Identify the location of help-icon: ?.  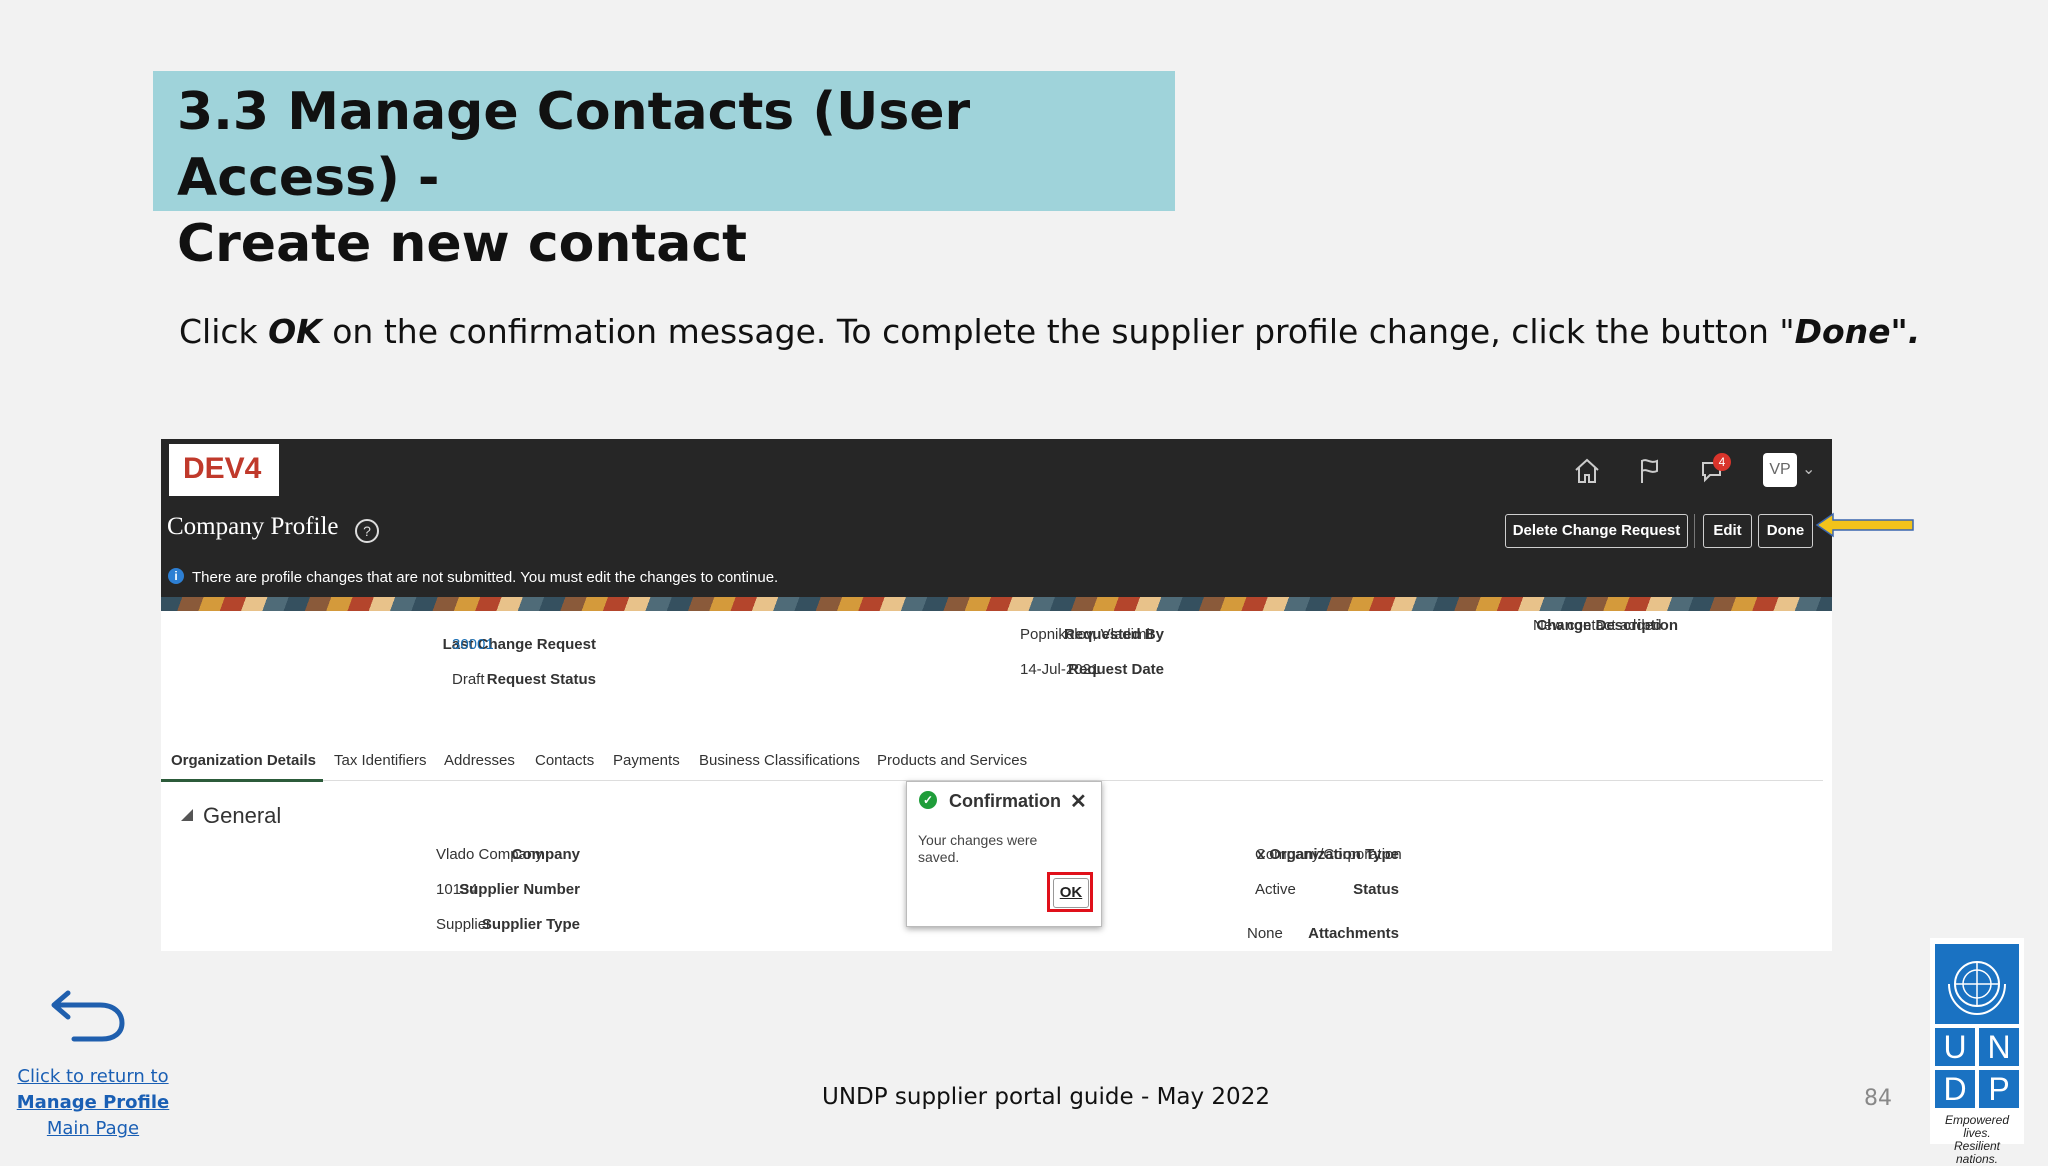
(367, 531).